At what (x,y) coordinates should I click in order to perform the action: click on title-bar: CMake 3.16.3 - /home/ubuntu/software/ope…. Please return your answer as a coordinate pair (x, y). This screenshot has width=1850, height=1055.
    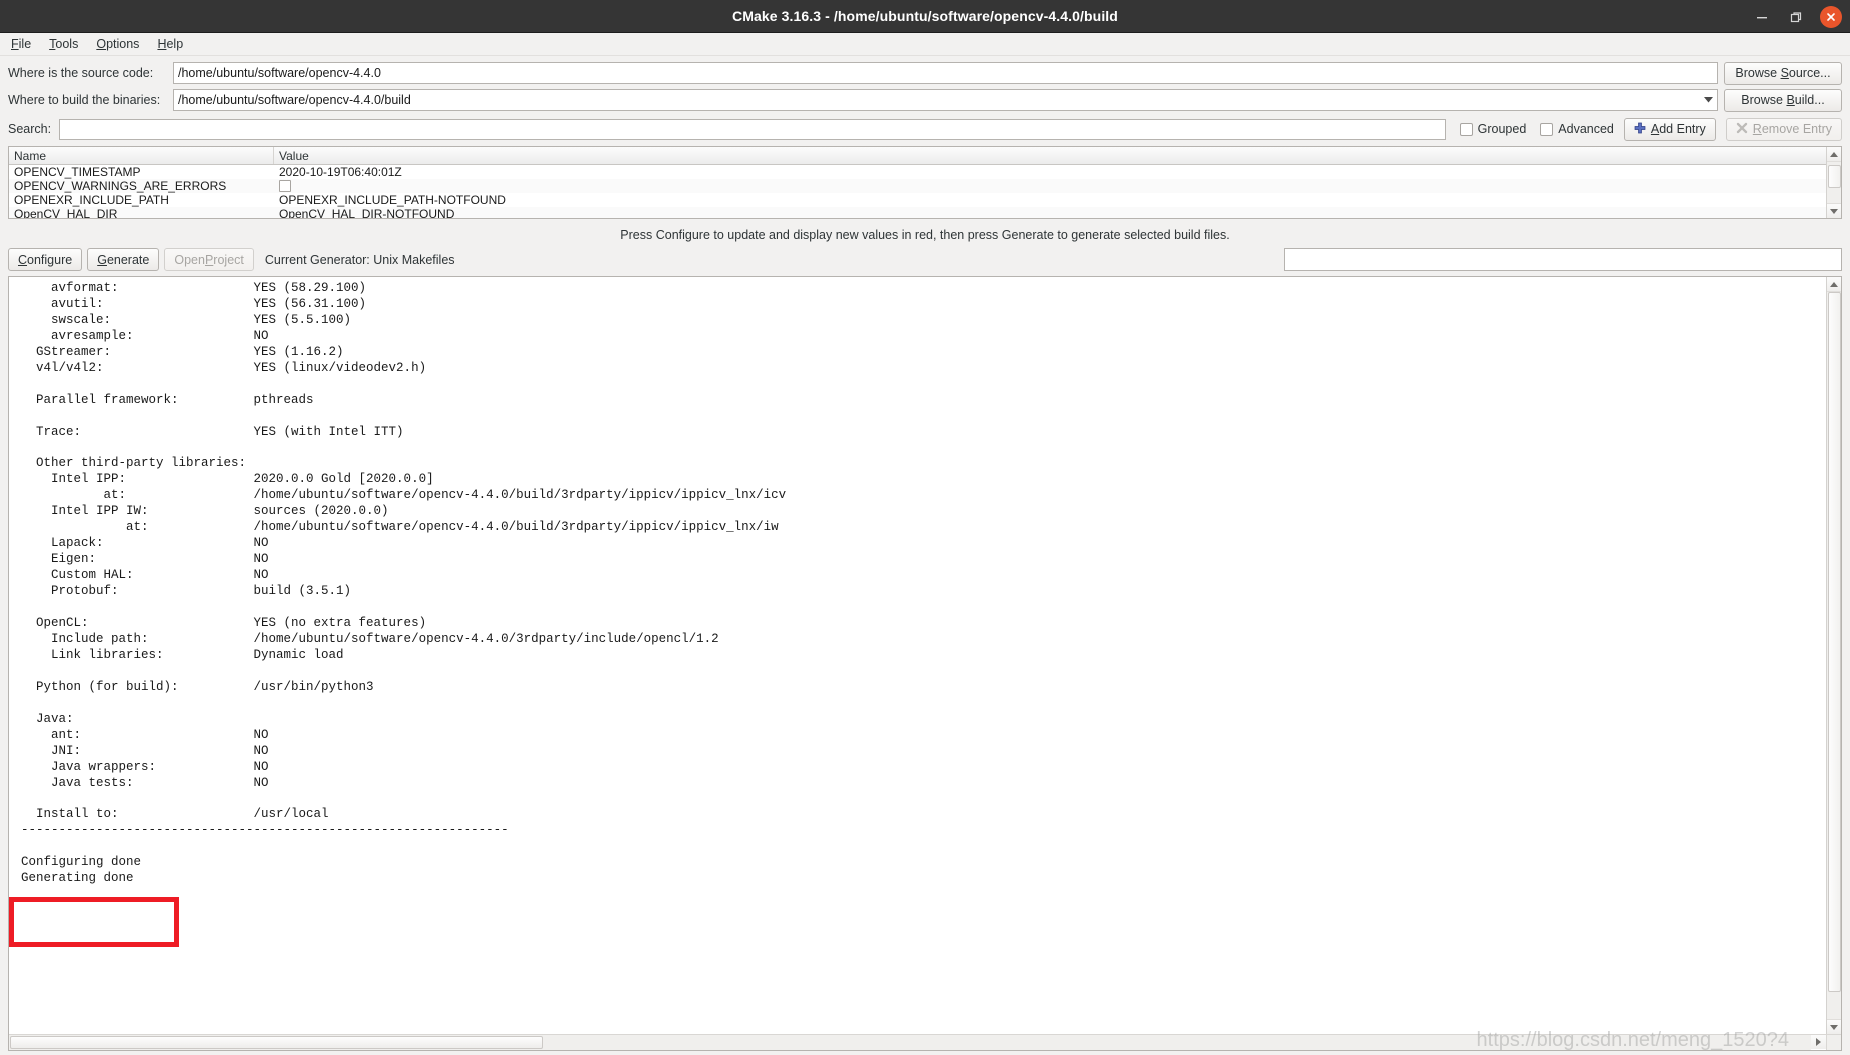
    Looking at the image, I should click on (925, 16).